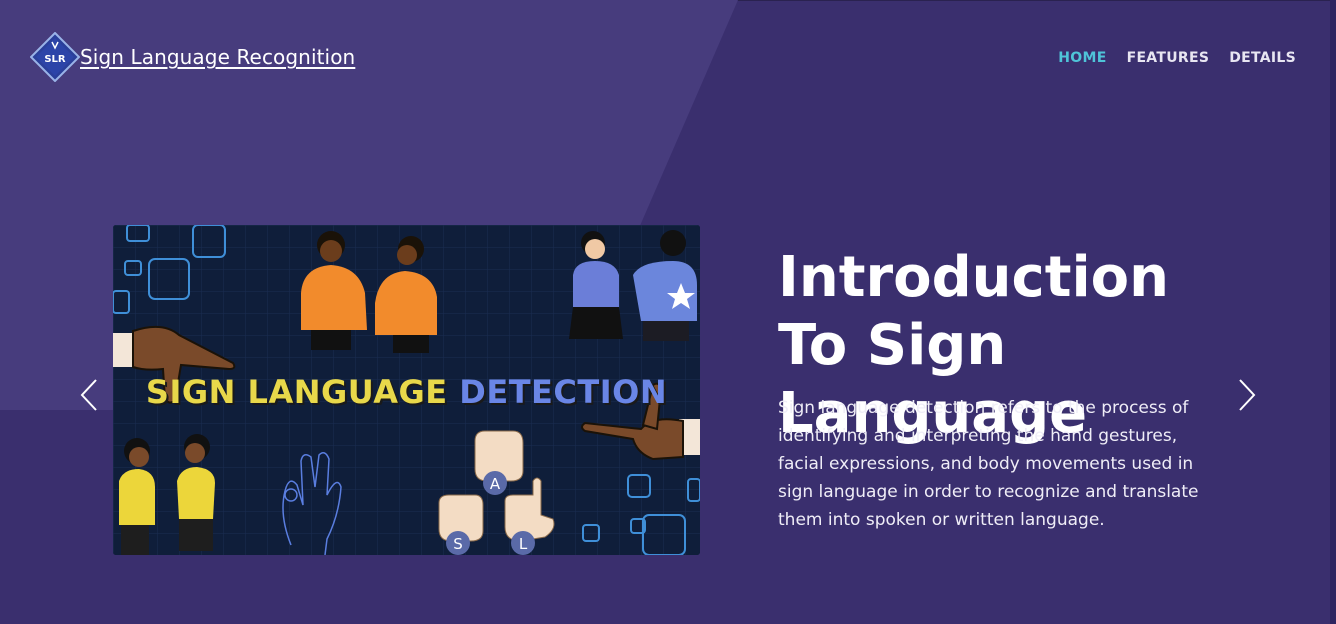  Describe the element at coordinates (218, 57) in the screenshot. I see `brand-name: Sign Language Recognition` at that location.